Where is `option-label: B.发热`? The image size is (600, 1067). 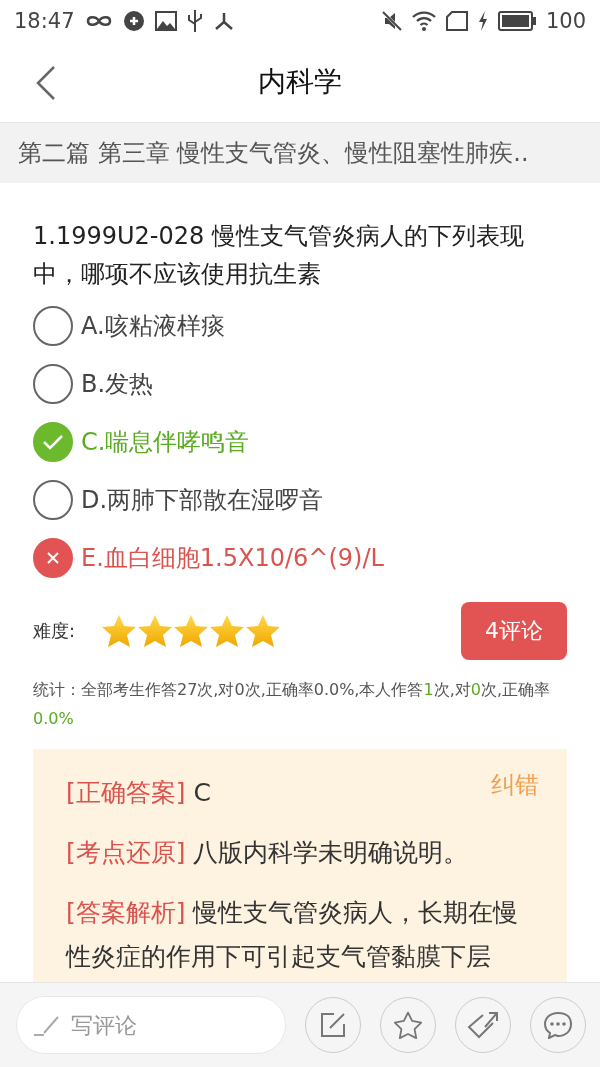 option-label: B.发热 is located at coordinates (117, 384).